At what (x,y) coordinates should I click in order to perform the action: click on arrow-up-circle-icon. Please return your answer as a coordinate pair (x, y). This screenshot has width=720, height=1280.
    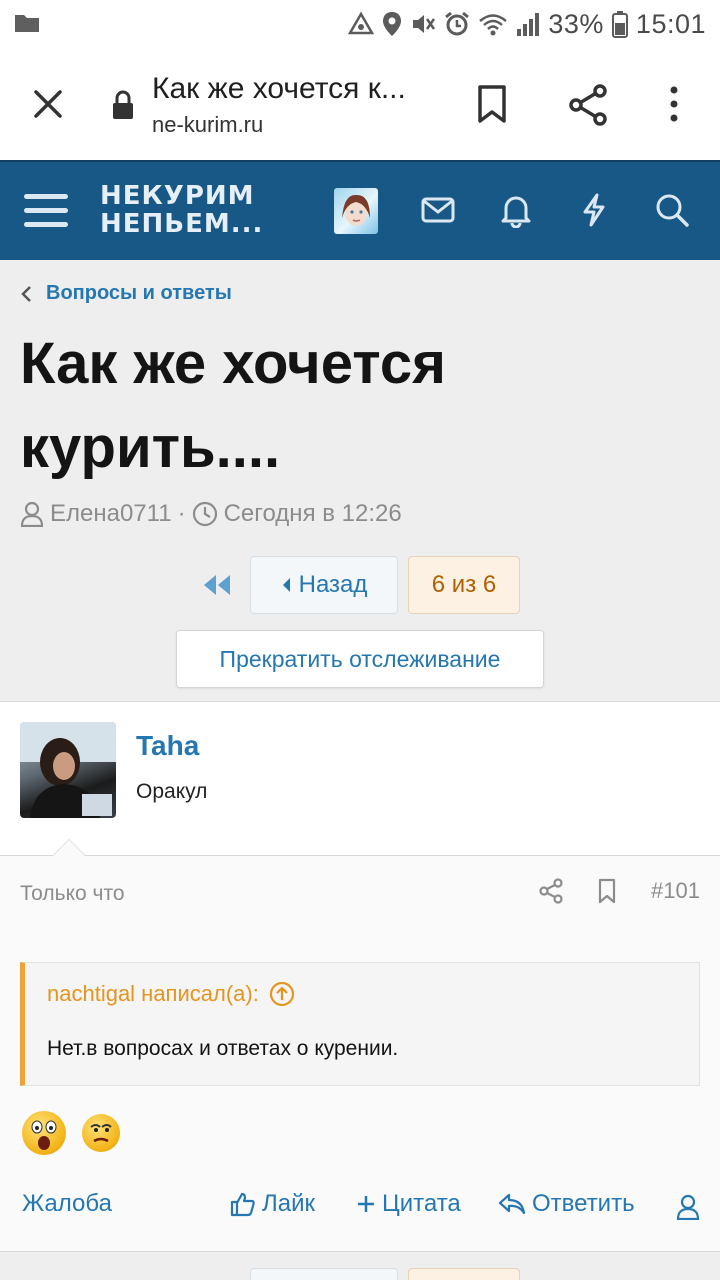
    Looking at the image, I should click on (282, 994).